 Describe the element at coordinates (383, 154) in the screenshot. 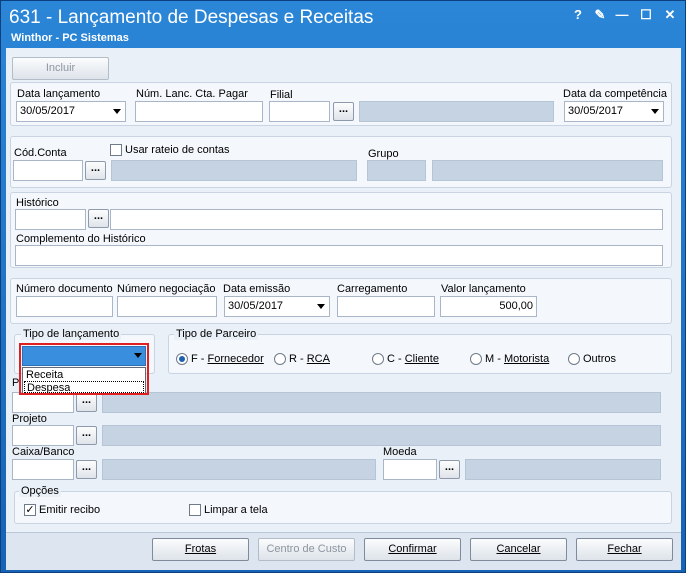

I see `grupo-label: Grupo` at that location.